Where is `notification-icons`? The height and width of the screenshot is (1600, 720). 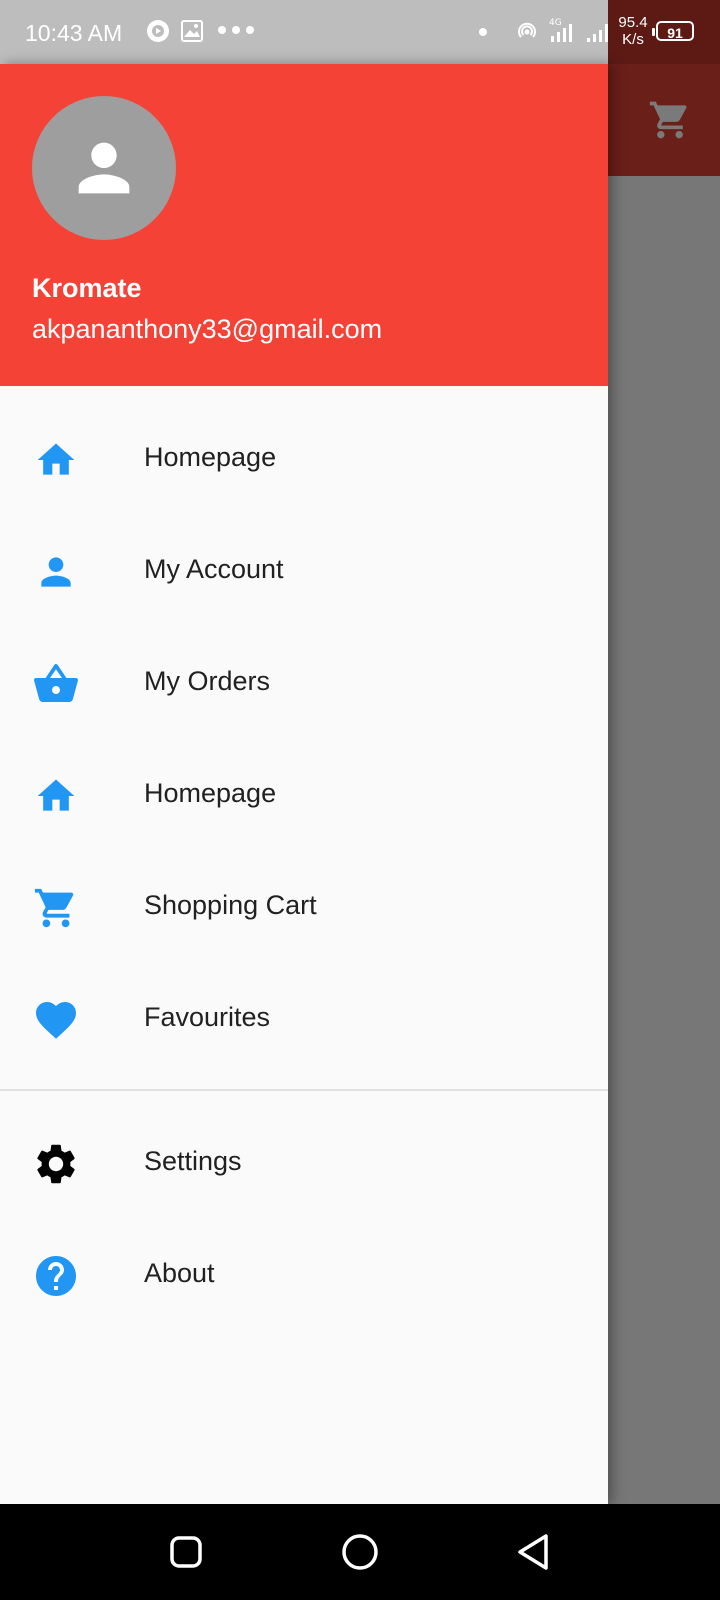 notification-icons is located at coordinates (175, 31).